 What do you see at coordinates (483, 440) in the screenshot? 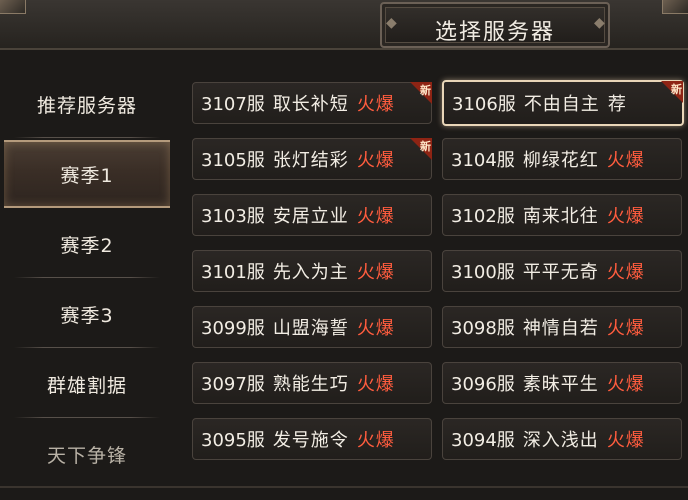
I see `server-number: 3094服` at bounding box center [483, 440].